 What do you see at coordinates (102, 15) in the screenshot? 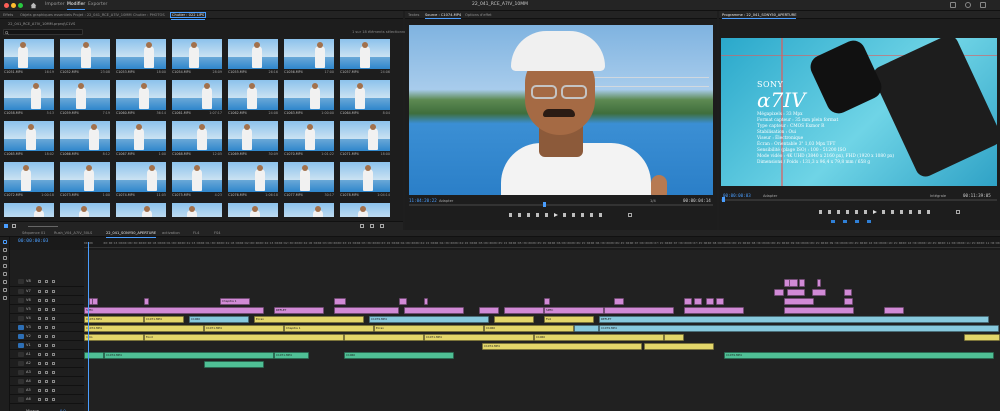
I see `tab-project: Projet : 22_041_RCE_A7IV_10MM` at bounding box center [102, 15].